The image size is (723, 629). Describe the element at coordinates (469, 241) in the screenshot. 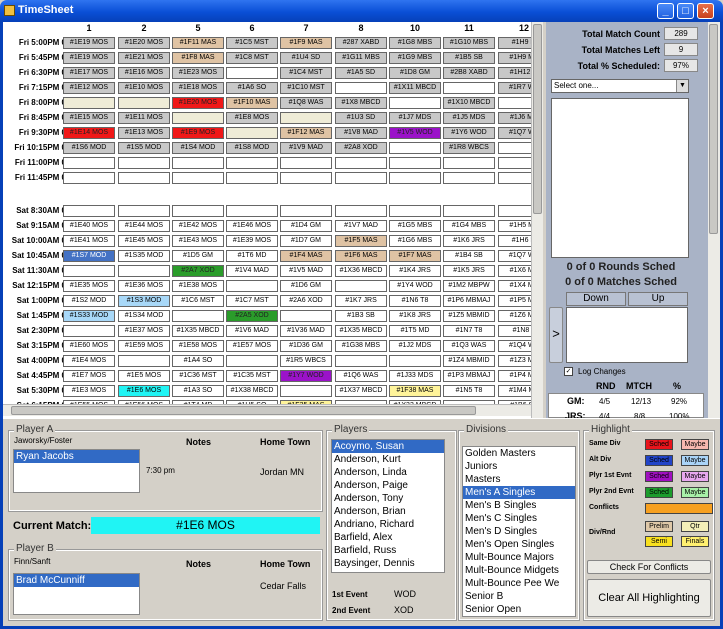

I see `schedule-cell: #1K6 JRS` at that location.